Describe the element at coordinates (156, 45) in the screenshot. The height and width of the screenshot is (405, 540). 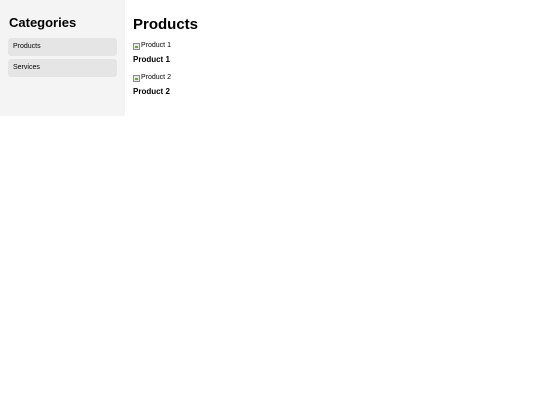
I see `product-image-alt: Product 1` at that location.